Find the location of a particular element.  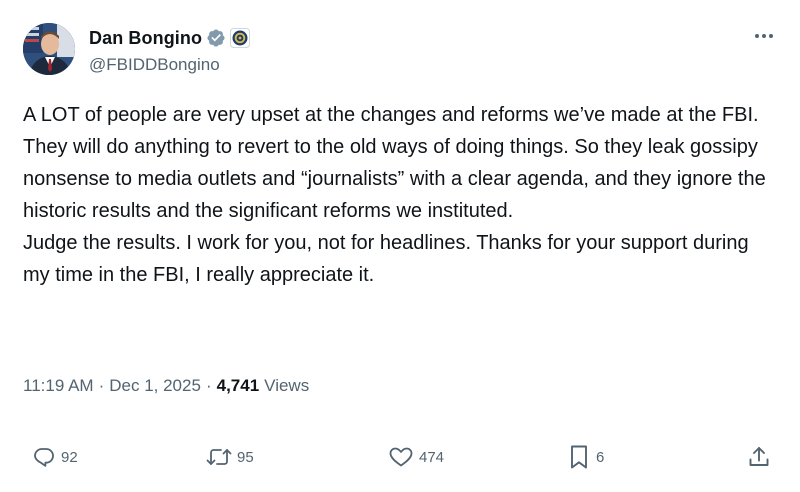

bookmark-button: 6 is located at coordinates (585, 457).